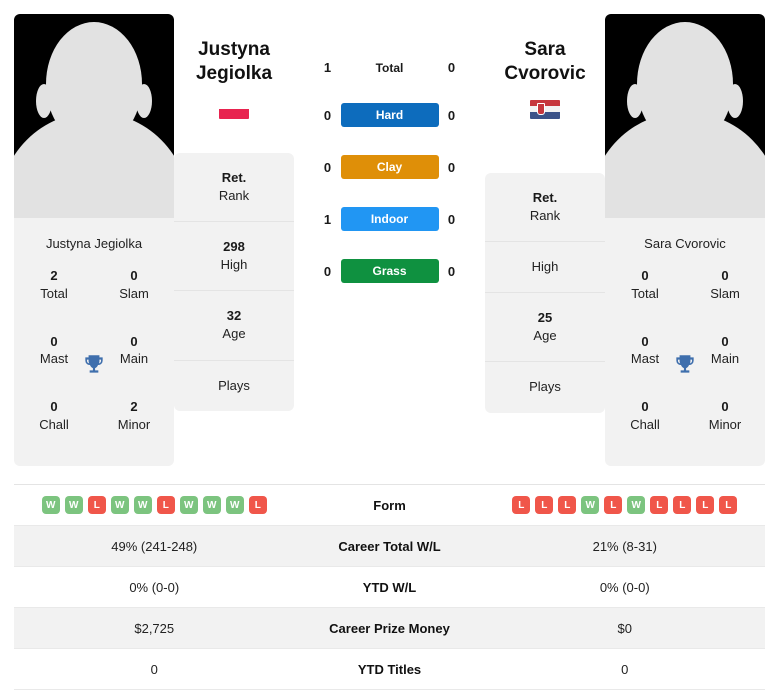 The image size is (779, 699). I want to click on info-row-high: 298 High, so click(234, 257).